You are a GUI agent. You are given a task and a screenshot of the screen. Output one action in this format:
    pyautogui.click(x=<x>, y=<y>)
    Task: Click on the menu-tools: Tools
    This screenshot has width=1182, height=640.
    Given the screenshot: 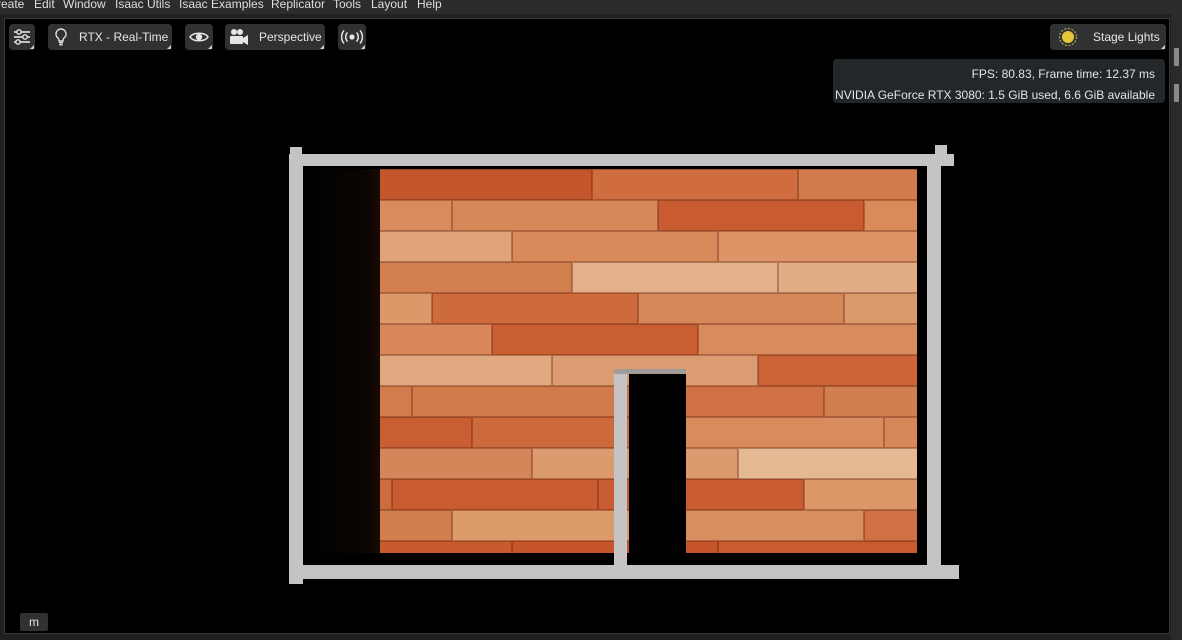 What is the action you would take?
    pyautogui.click(x=347, y=5)
    